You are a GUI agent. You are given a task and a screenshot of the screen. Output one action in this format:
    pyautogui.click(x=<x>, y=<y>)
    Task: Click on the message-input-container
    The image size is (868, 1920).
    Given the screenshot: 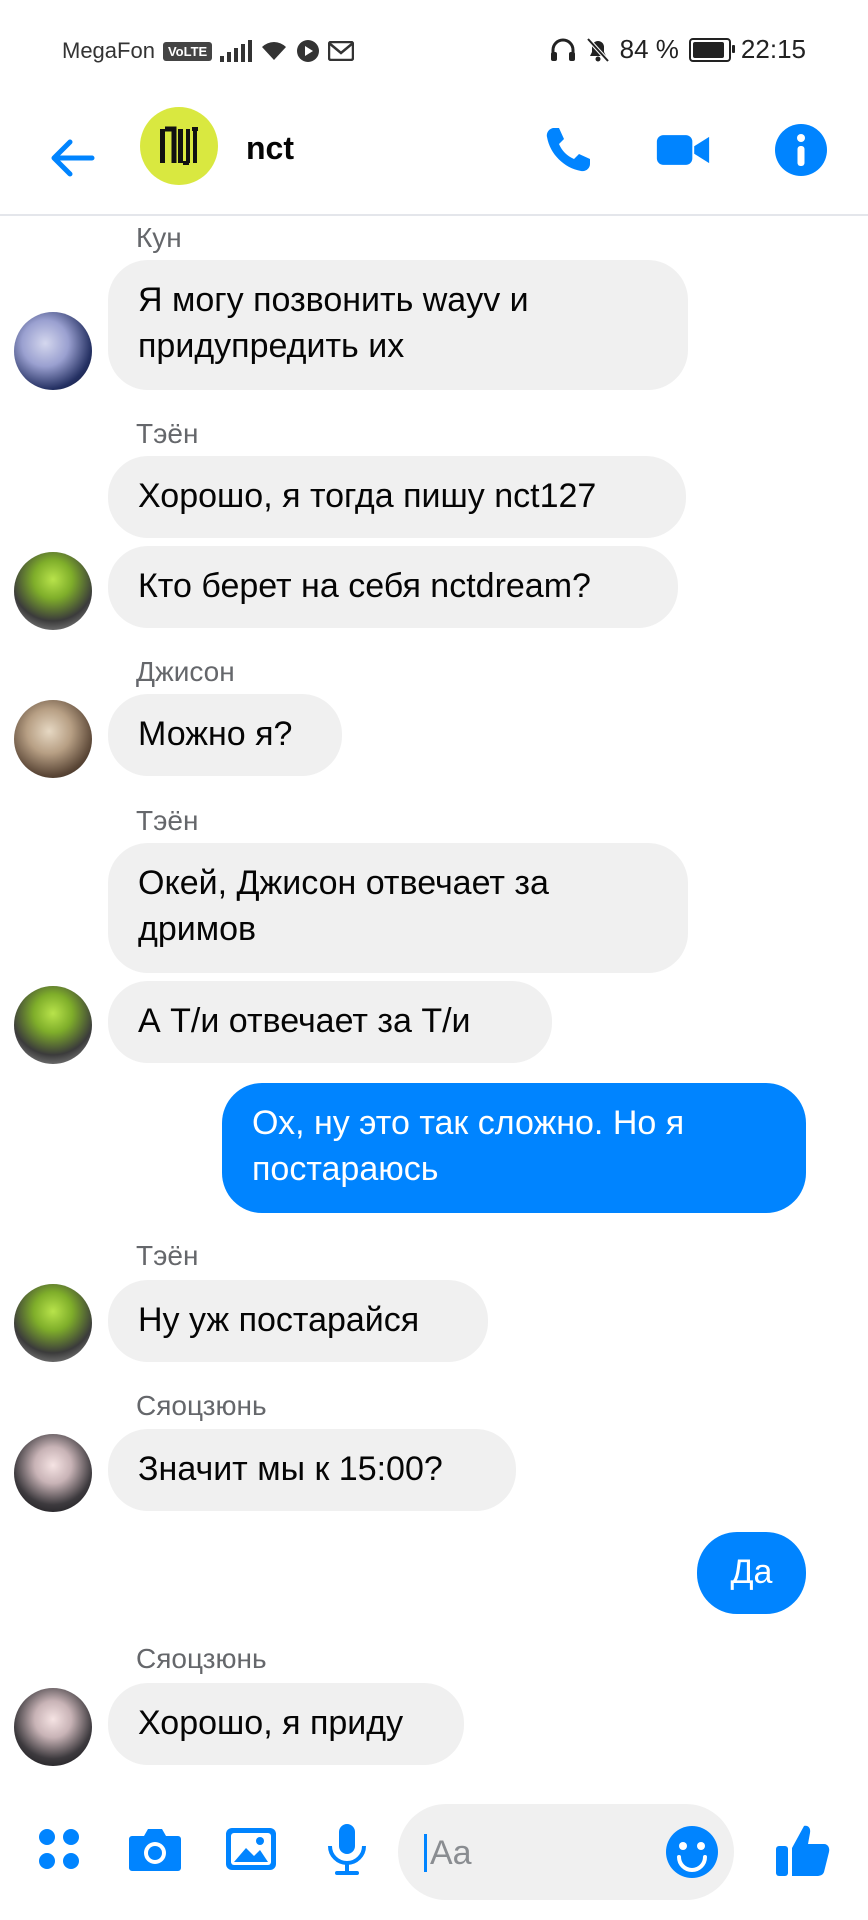 What is the action you would take?
    pyautogui.click(x=566, y=1852)
    